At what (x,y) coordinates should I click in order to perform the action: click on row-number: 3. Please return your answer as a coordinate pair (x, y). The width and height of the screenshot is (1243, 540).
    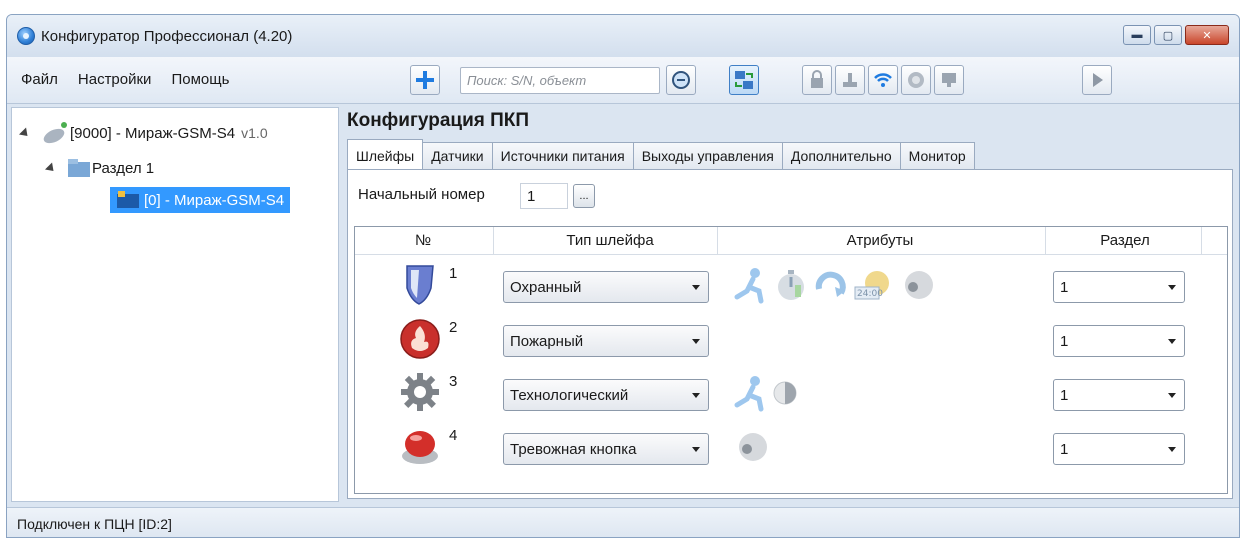
    Looking at the image, I should click on (453, 381).